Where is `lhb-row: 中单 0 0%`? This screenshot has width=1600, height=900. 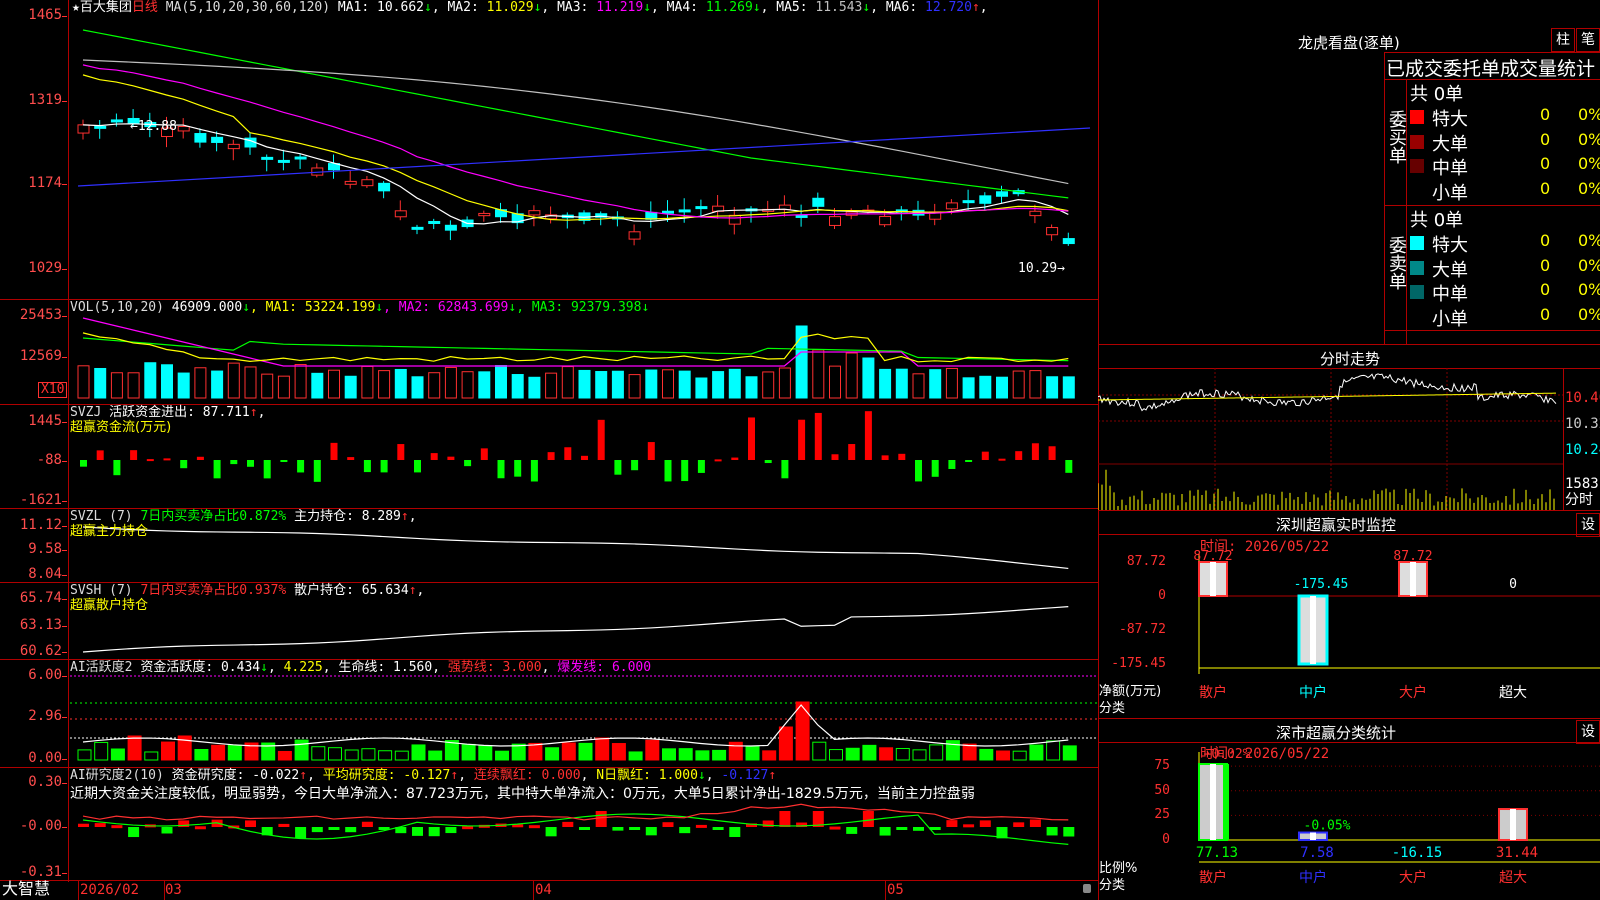 lhb-row: 中单 0 0% is located at coordinates (1503, 166).